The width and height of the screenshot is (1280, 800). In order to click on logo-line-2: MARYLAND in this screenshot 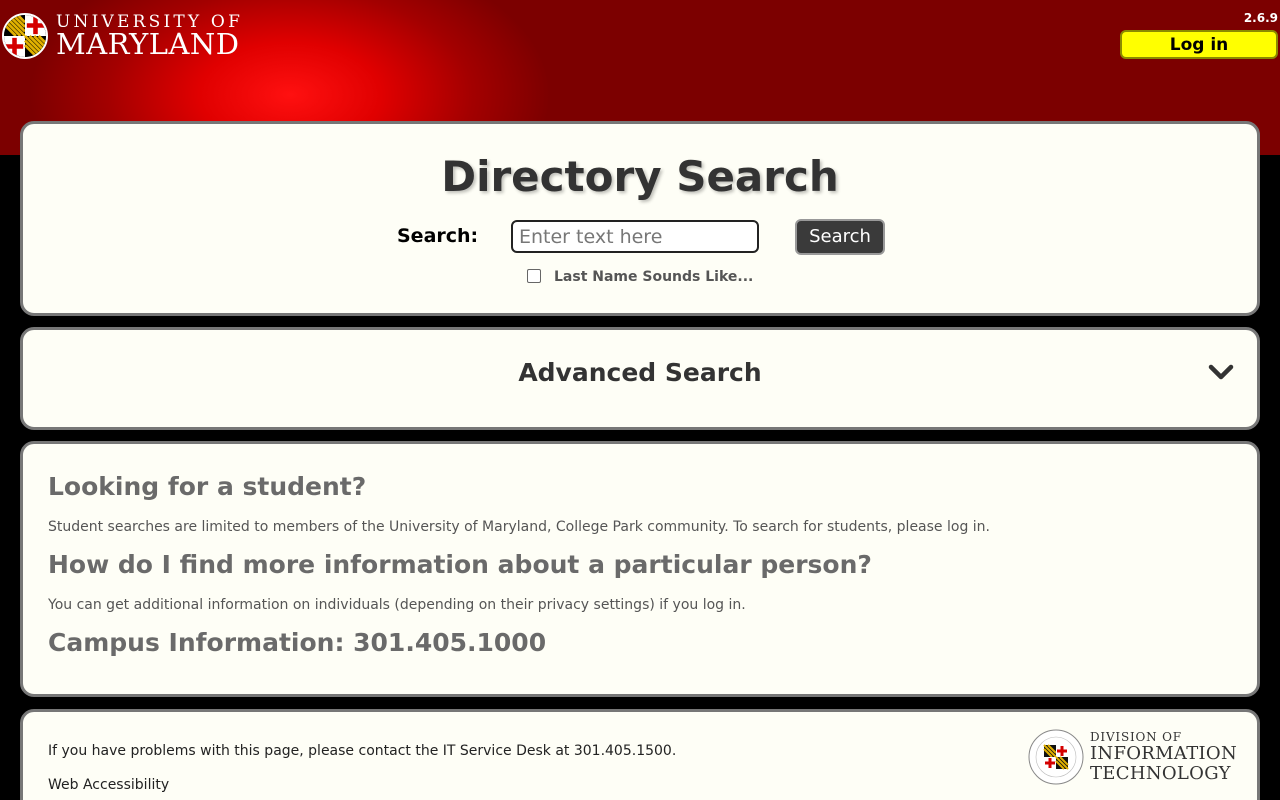, I will do `click(148, 43)`.